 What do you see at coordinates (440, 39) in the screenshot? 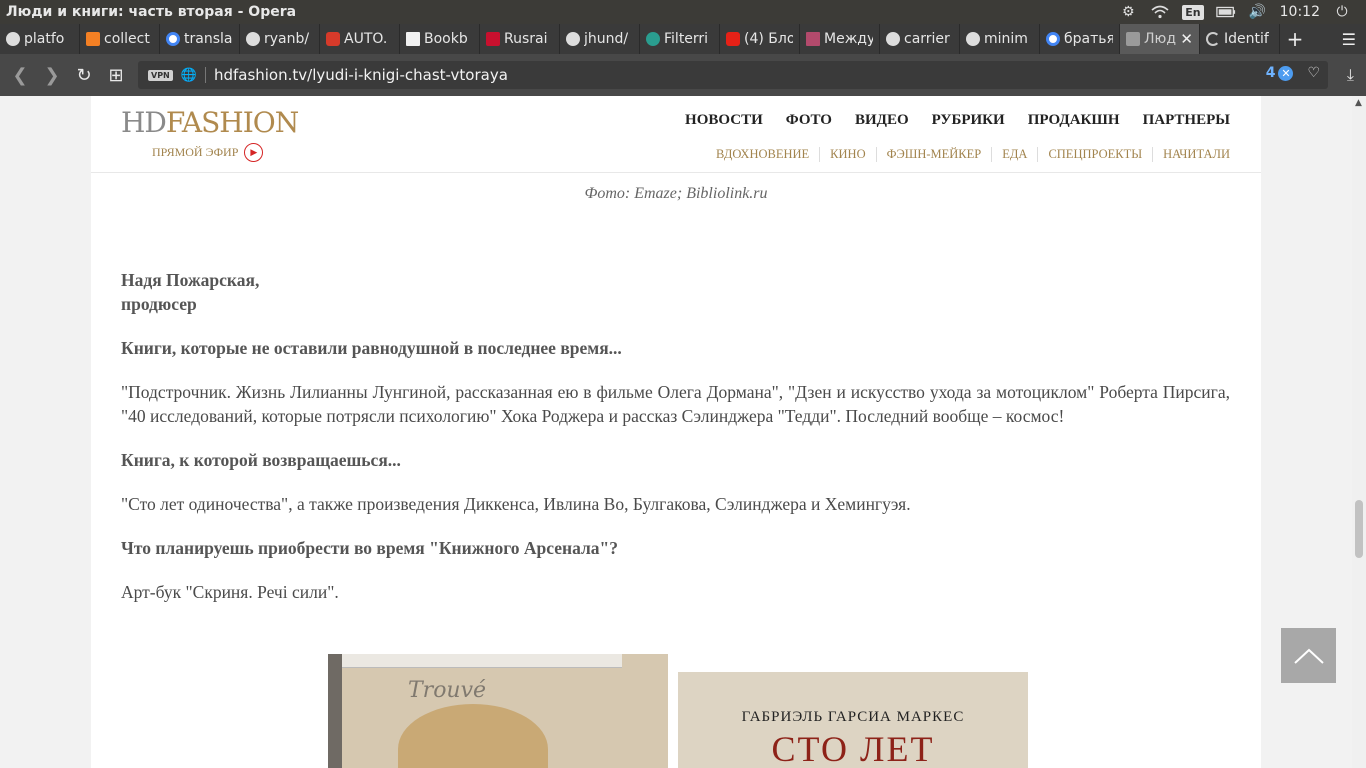
I see `tab: Bookb` at bounding box center [440, 39].